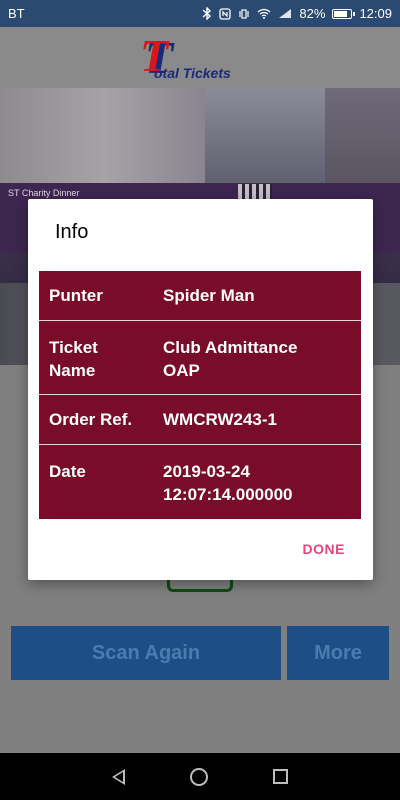  I want to click on row-label: Date, so click(67, 471).